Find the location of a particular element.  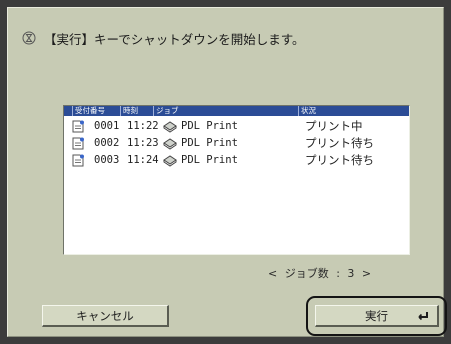

header-time: 時刻 is located at coordinates (136, 111).